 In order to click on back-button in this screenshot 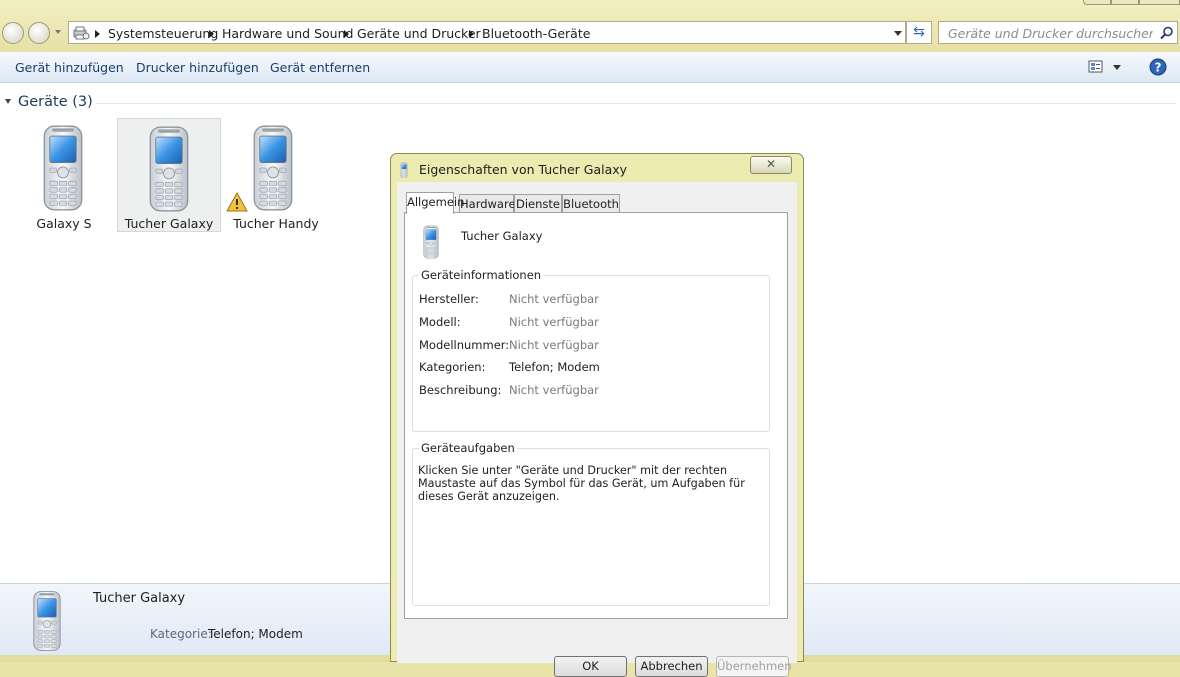, I will do `click(13, 33)`.